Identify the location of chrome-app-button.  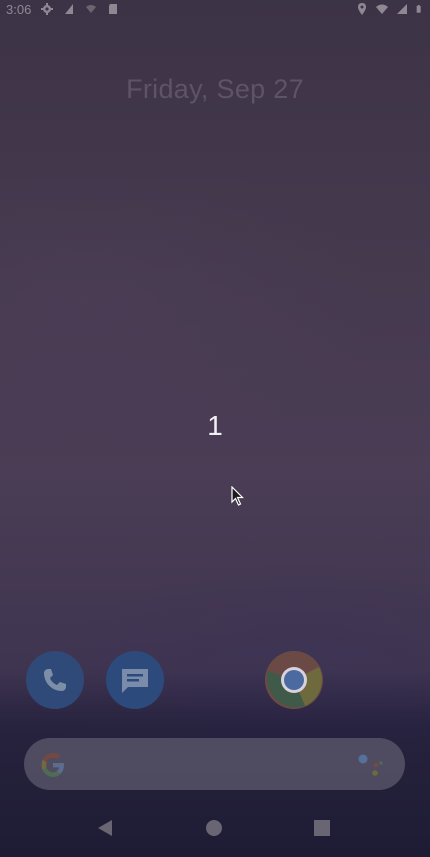
(294, 680).